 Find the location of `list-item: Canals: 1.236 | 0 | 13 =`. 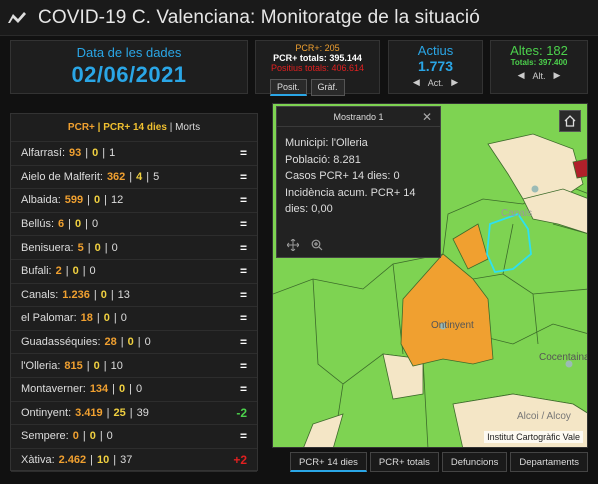

list-item: Canals: 1.236 | 0 | 13 = is located at coordinates (134, 296).